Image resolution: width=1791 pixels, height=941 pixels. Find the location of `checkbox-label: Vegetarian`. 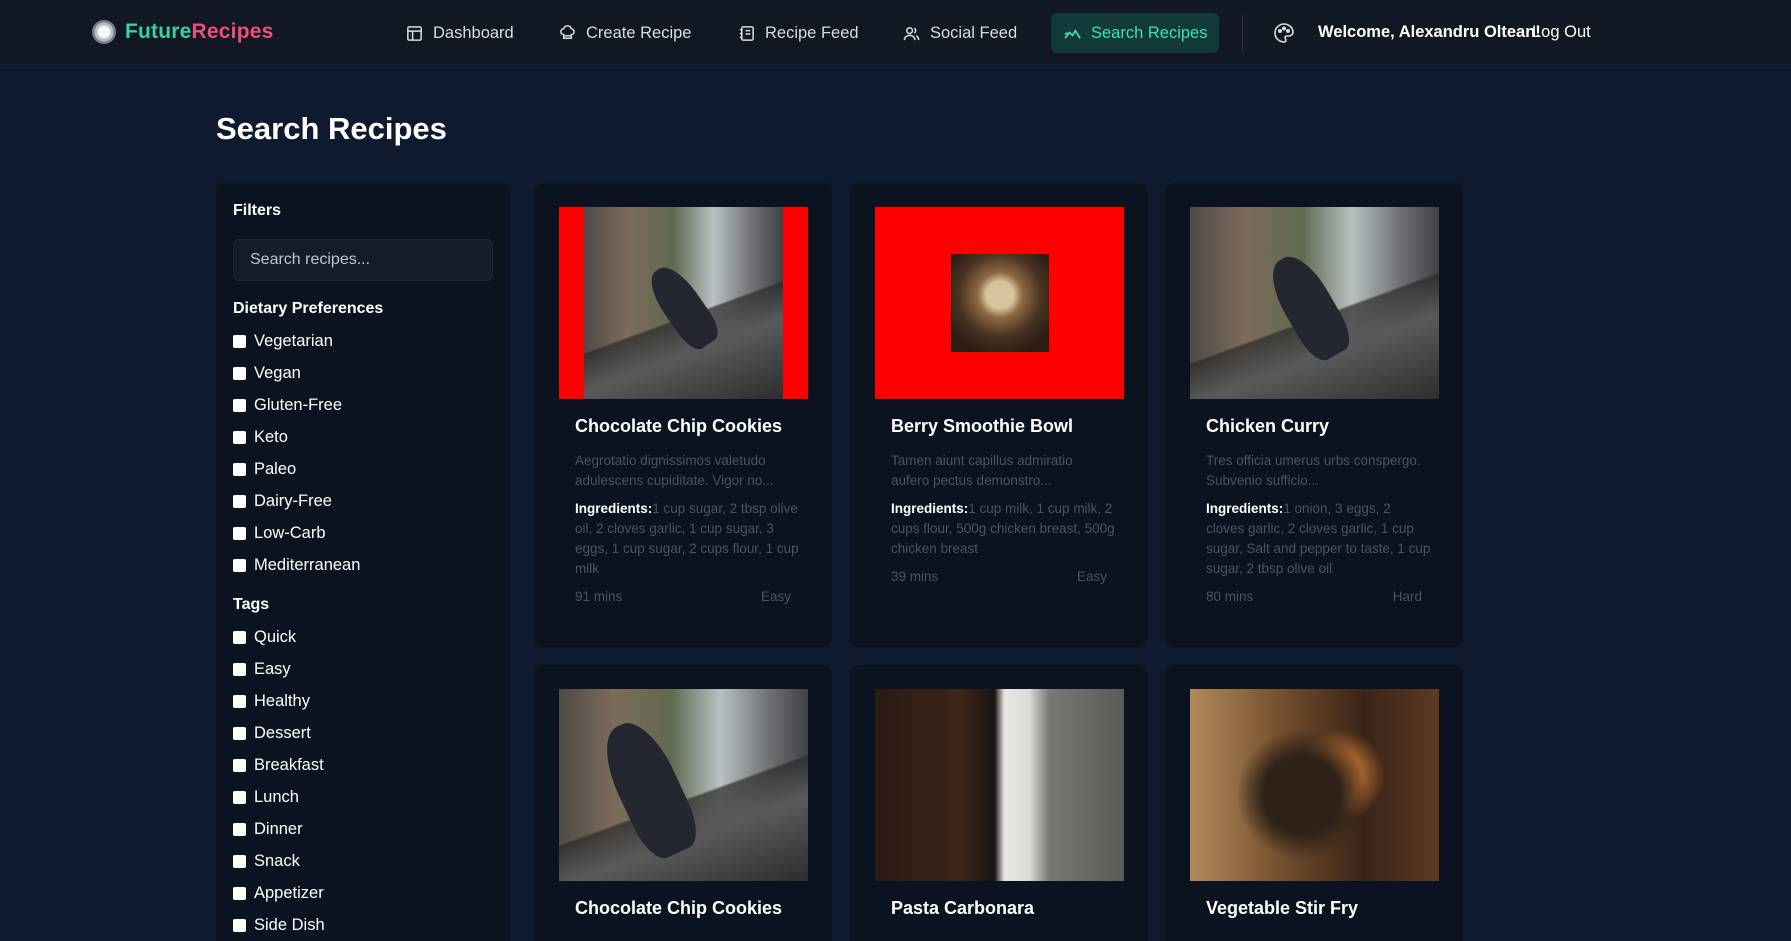

checkbox-label: Vegetarian is located at coordinates (293, 341).